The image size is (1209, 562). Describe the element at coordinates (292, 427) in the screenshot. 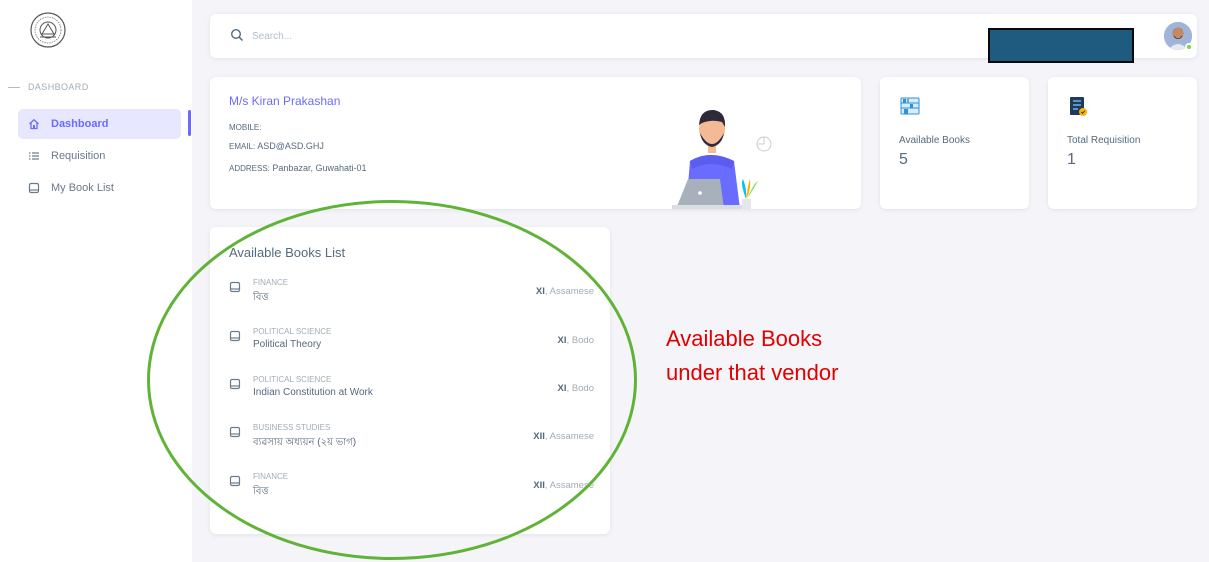

I see `book-category: BUSINESS STUDIES` at that location.